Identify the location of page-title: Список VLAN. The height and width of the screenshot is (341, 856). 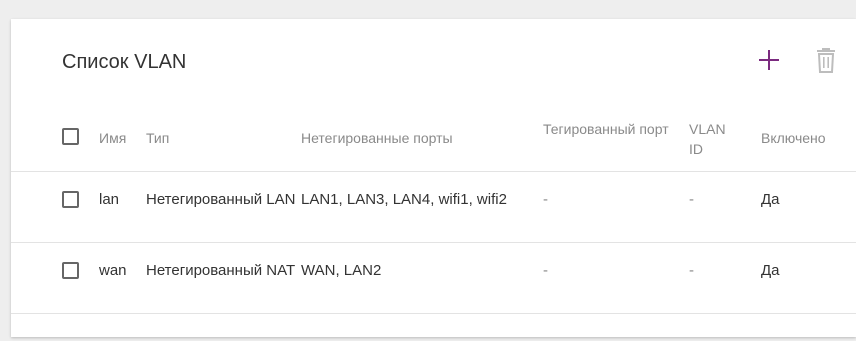
(124, 62).